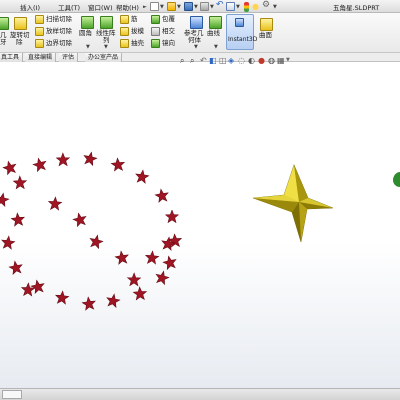  Describe the element at coordinates (12, 394) in the screenshot. I see `model-tab` at that location.